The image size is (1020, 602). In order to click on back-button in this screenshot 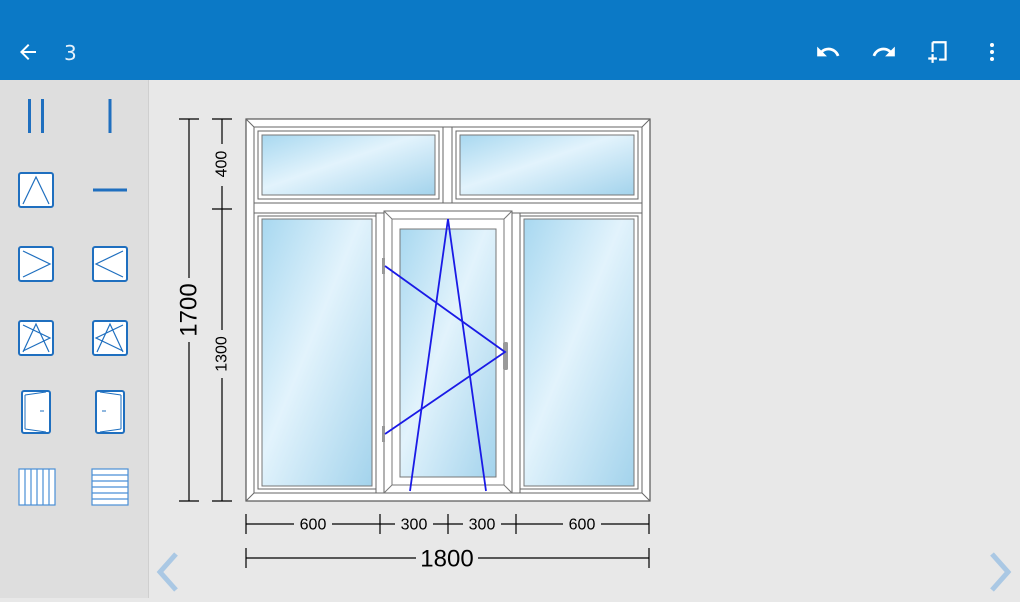, I will do `click(28, 52)`.